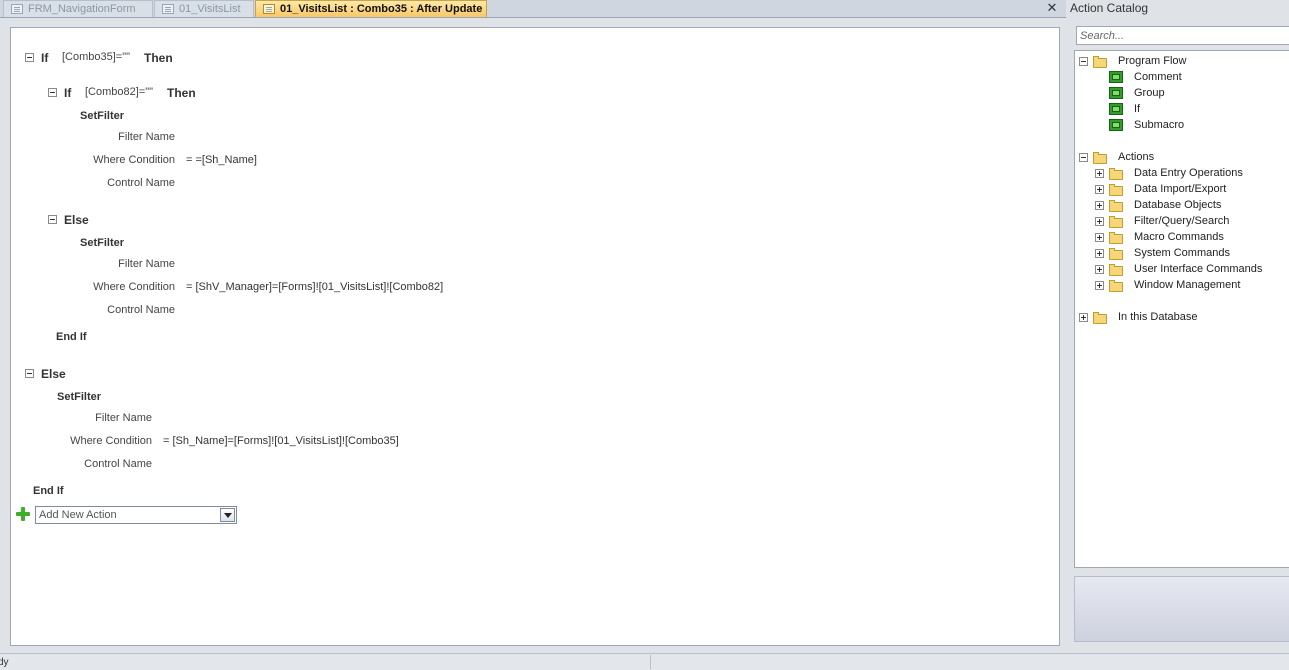 The width and height of the screenshot is (1289, 670). Describe the element at coordinates (1083, 157) in the screenshot. I see `collapse-actions-icon` at that location.